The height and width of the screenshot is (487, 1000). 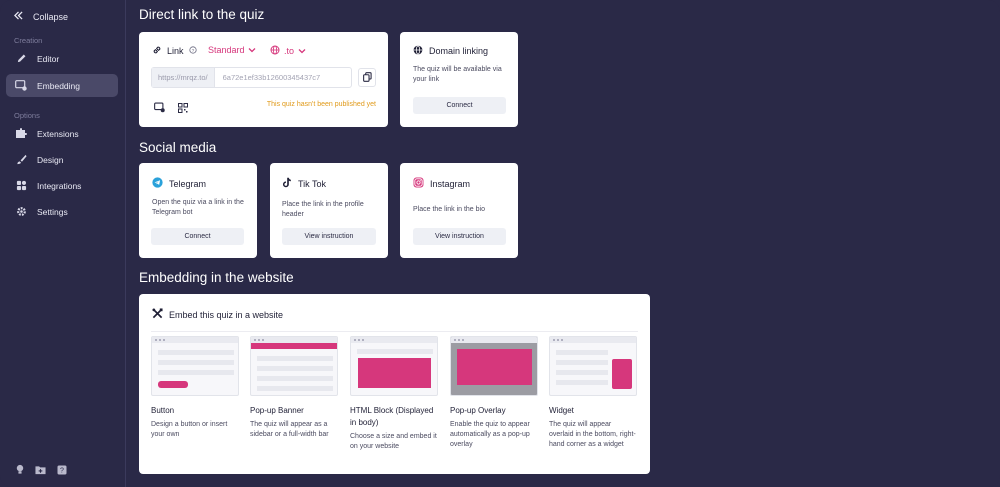 I want to click on brush-icon, so click(x=21, y=160).